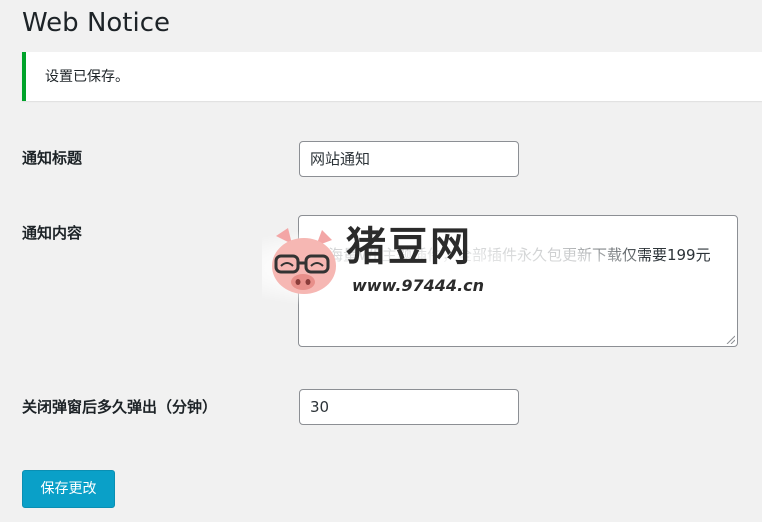 This screenshot has width=762, height=522. I want to click on page-title: Web Notice, so click(96, 23).